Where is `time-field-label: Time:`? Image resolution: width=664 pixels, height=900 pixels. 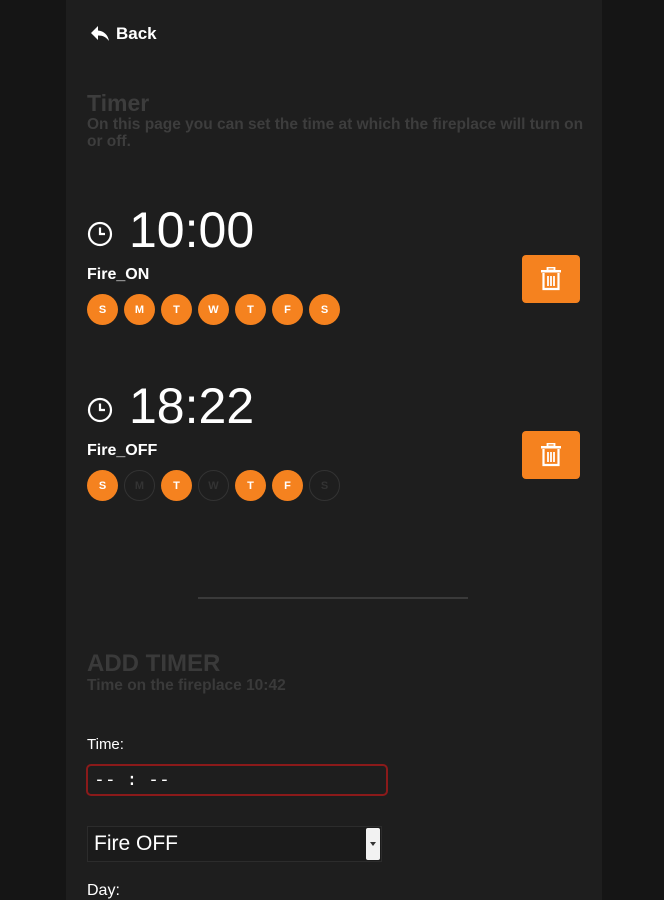 time-field-label: Time: is located at coordinates (105, 744).